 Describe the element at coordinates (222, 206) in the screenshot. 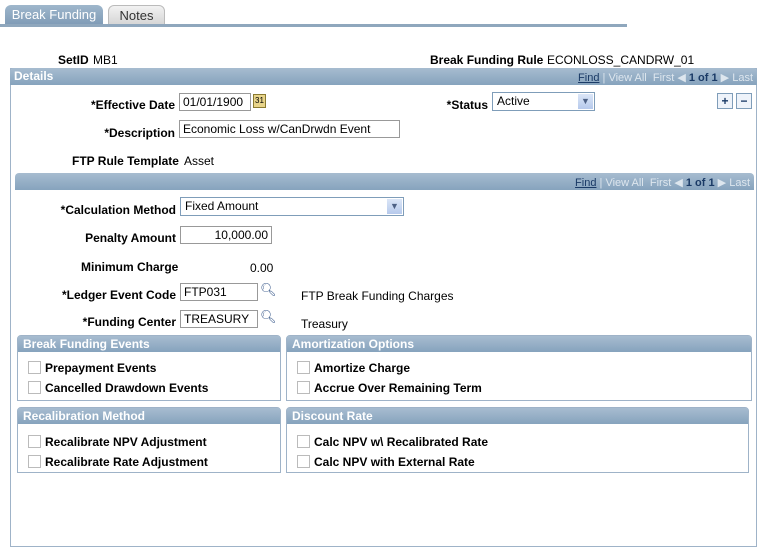

I see `calc-method-value: Fixed Amount` at that location.